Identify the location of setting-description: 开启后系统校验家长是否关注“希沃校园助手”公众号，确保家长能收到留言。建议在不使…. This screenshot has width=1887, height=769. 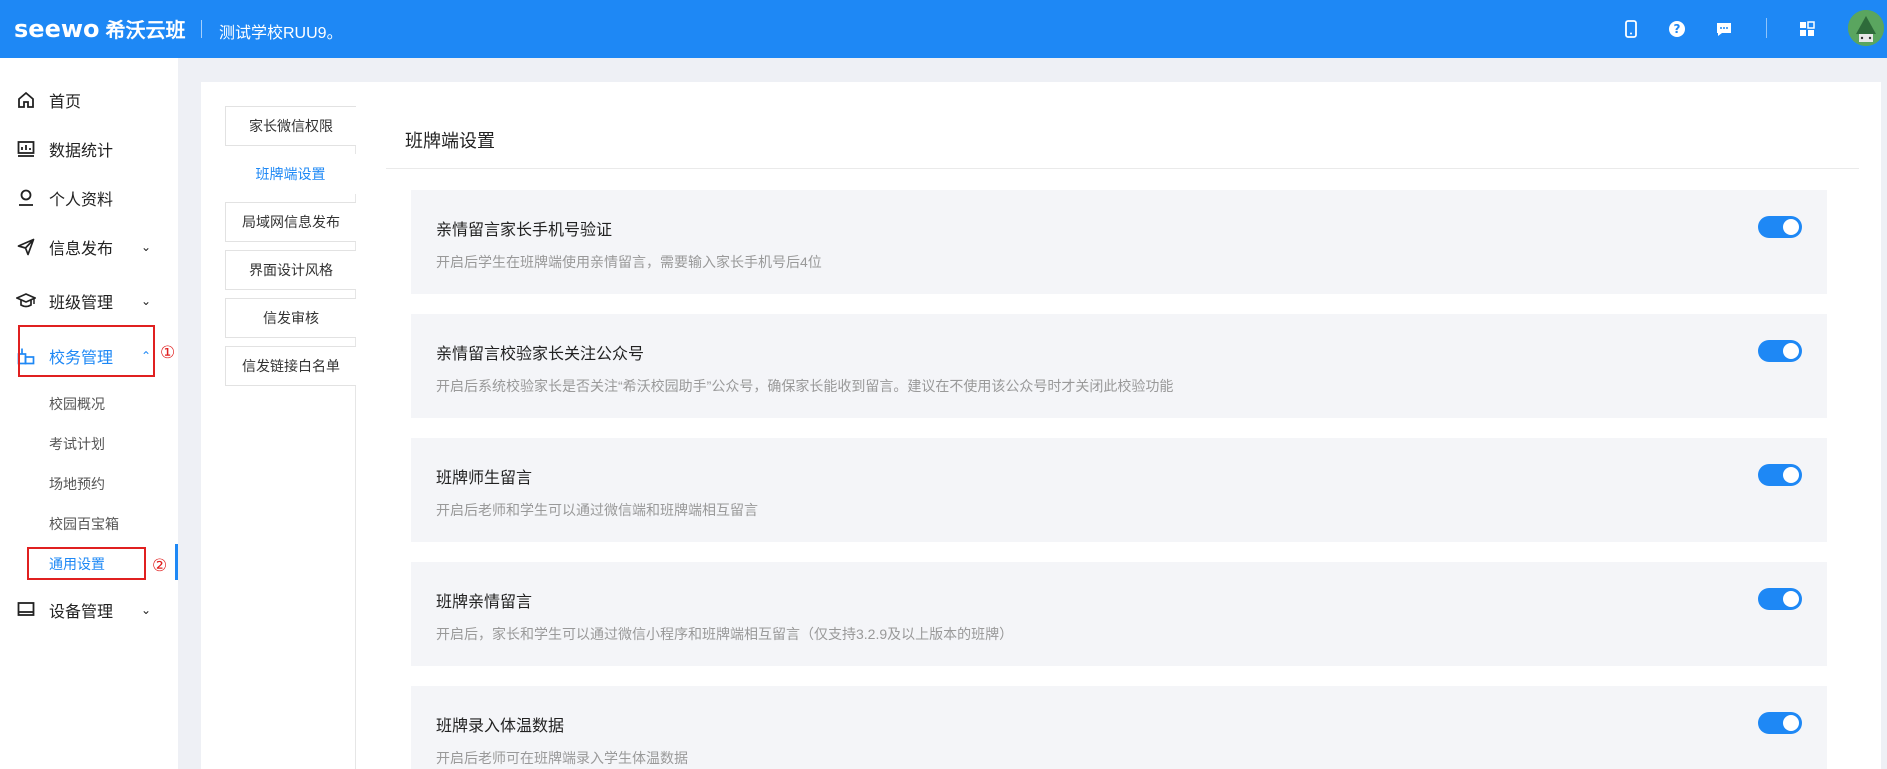
(805, 386).